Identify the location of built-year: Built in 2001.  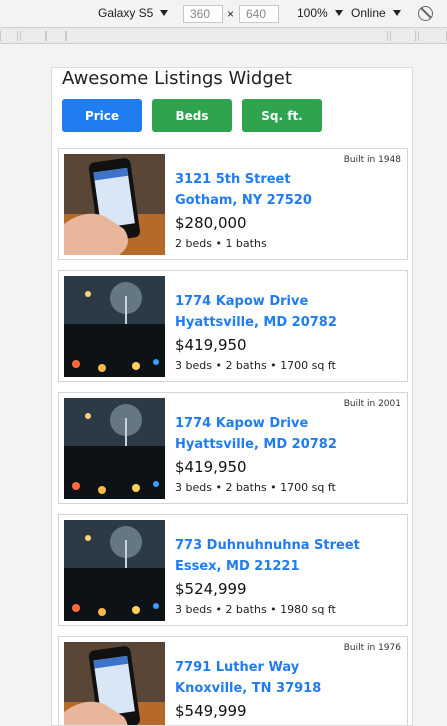
(372, 404).